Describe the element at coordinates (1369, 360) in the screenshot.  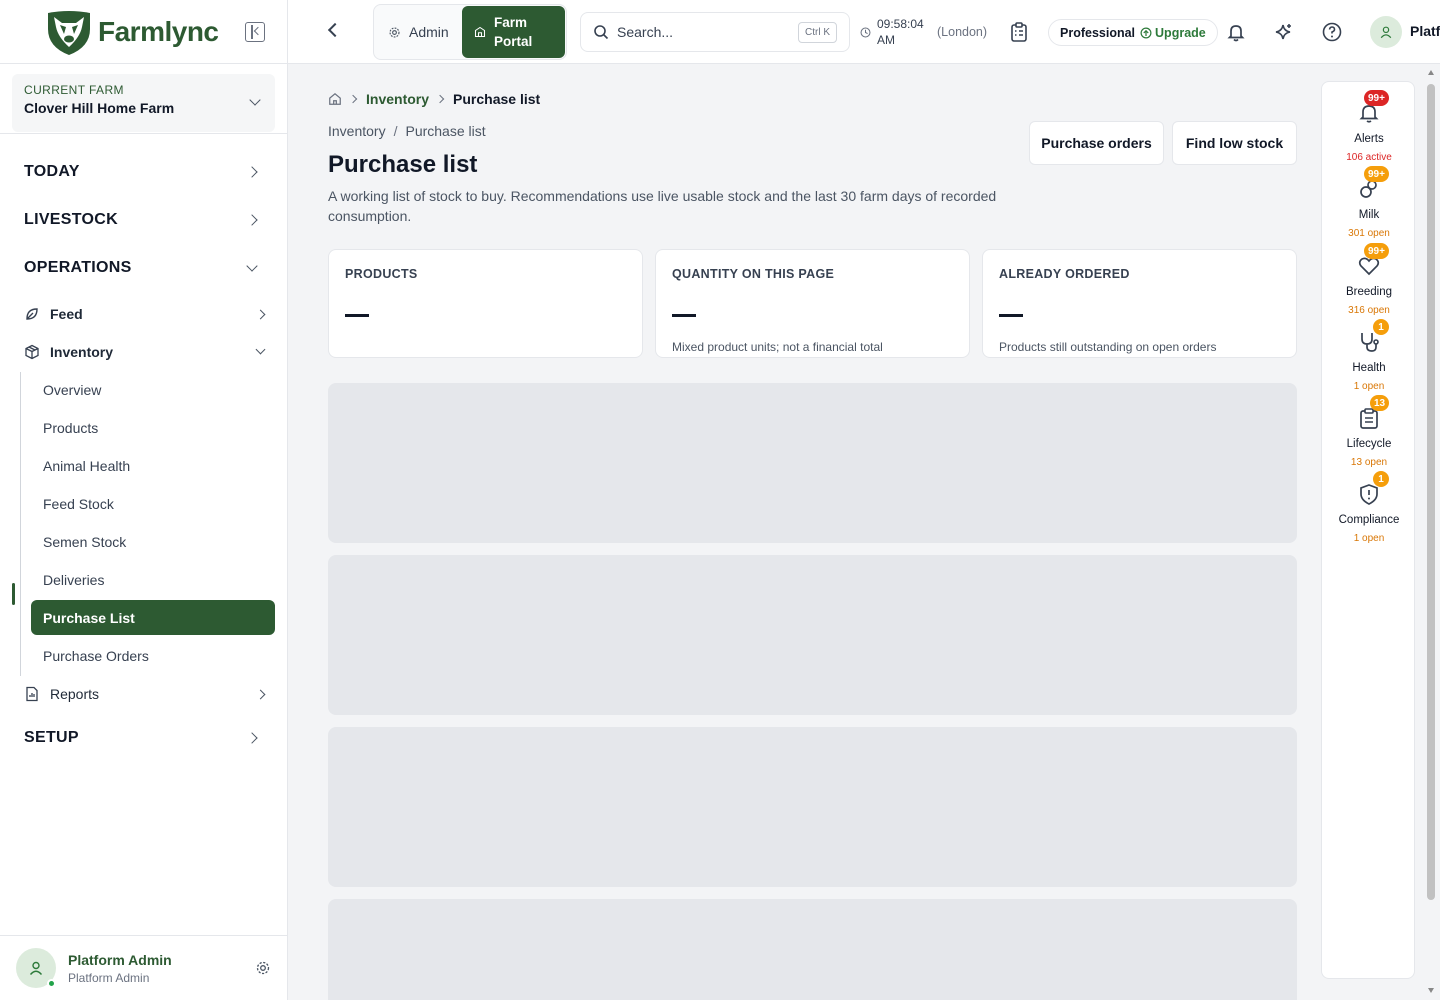
I see `rail-health: 1 Health 1 open` at that location.